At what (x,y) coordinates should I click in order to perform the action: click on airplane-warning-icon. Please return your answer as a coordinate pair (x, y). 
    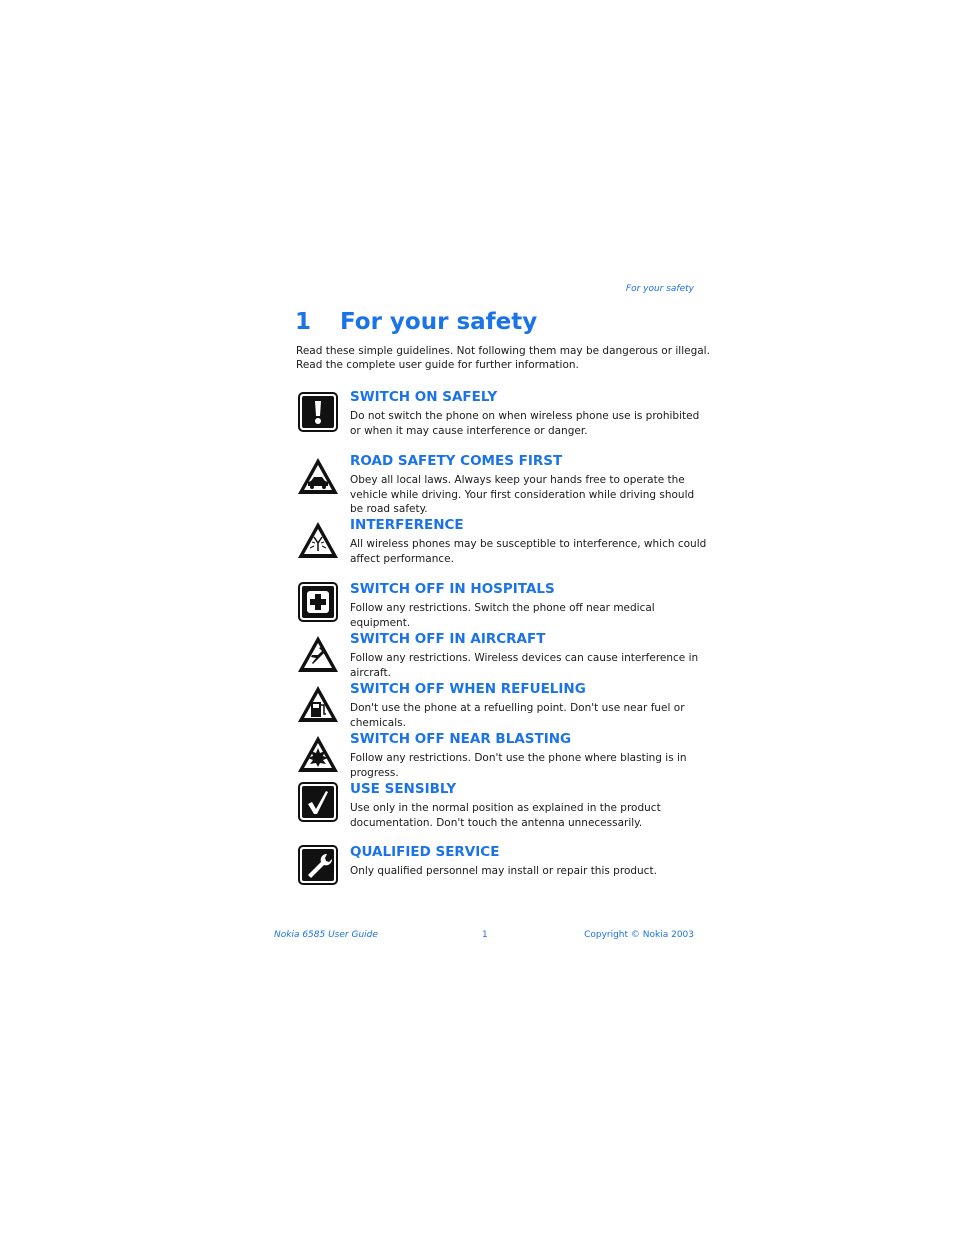
    Looking at the image, I should click on (318, 654).